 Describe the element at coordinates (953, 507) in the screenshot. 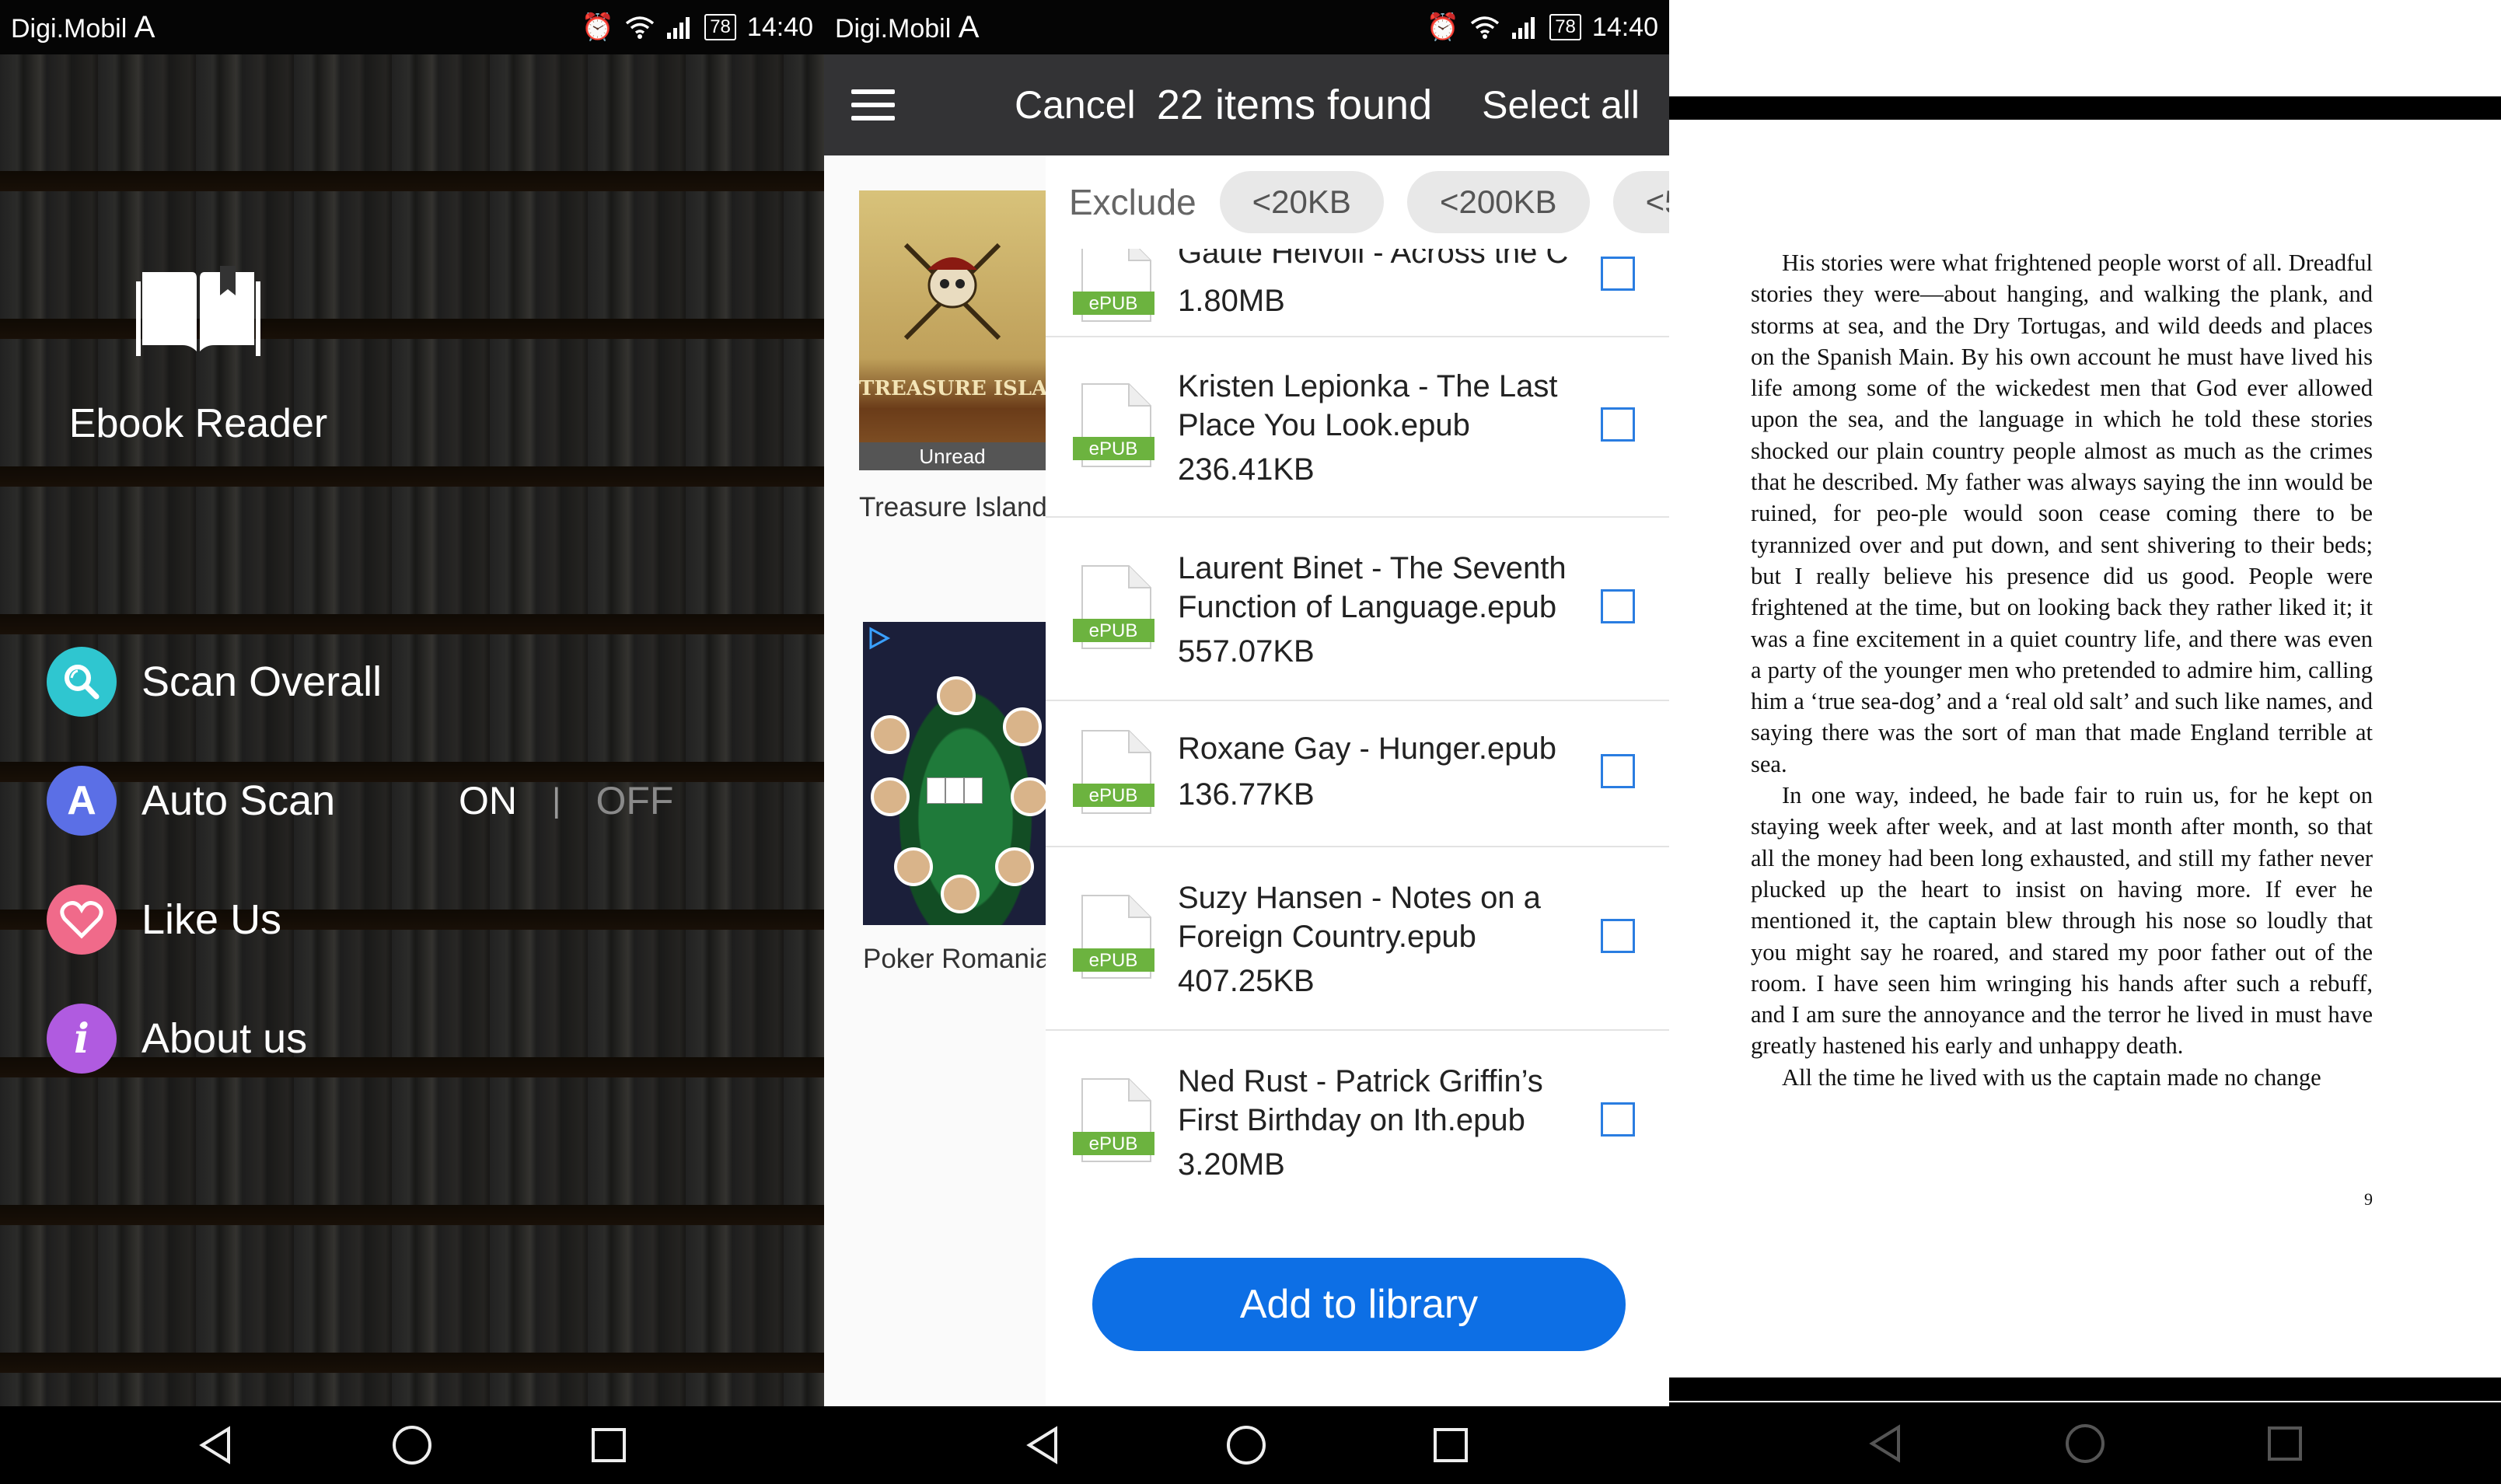

I see `book-title: Treasure Island` at that location.